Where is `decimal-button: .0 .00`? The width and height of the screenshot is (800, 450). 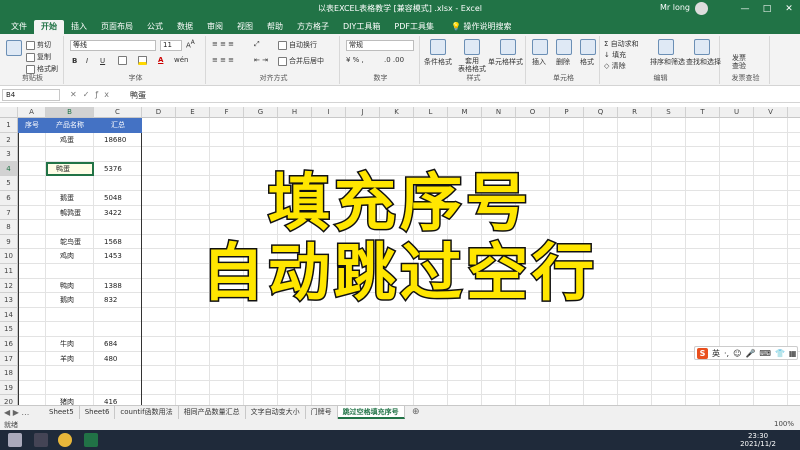 decimal-button: .0 .00 is located at coordinates (394, 60).